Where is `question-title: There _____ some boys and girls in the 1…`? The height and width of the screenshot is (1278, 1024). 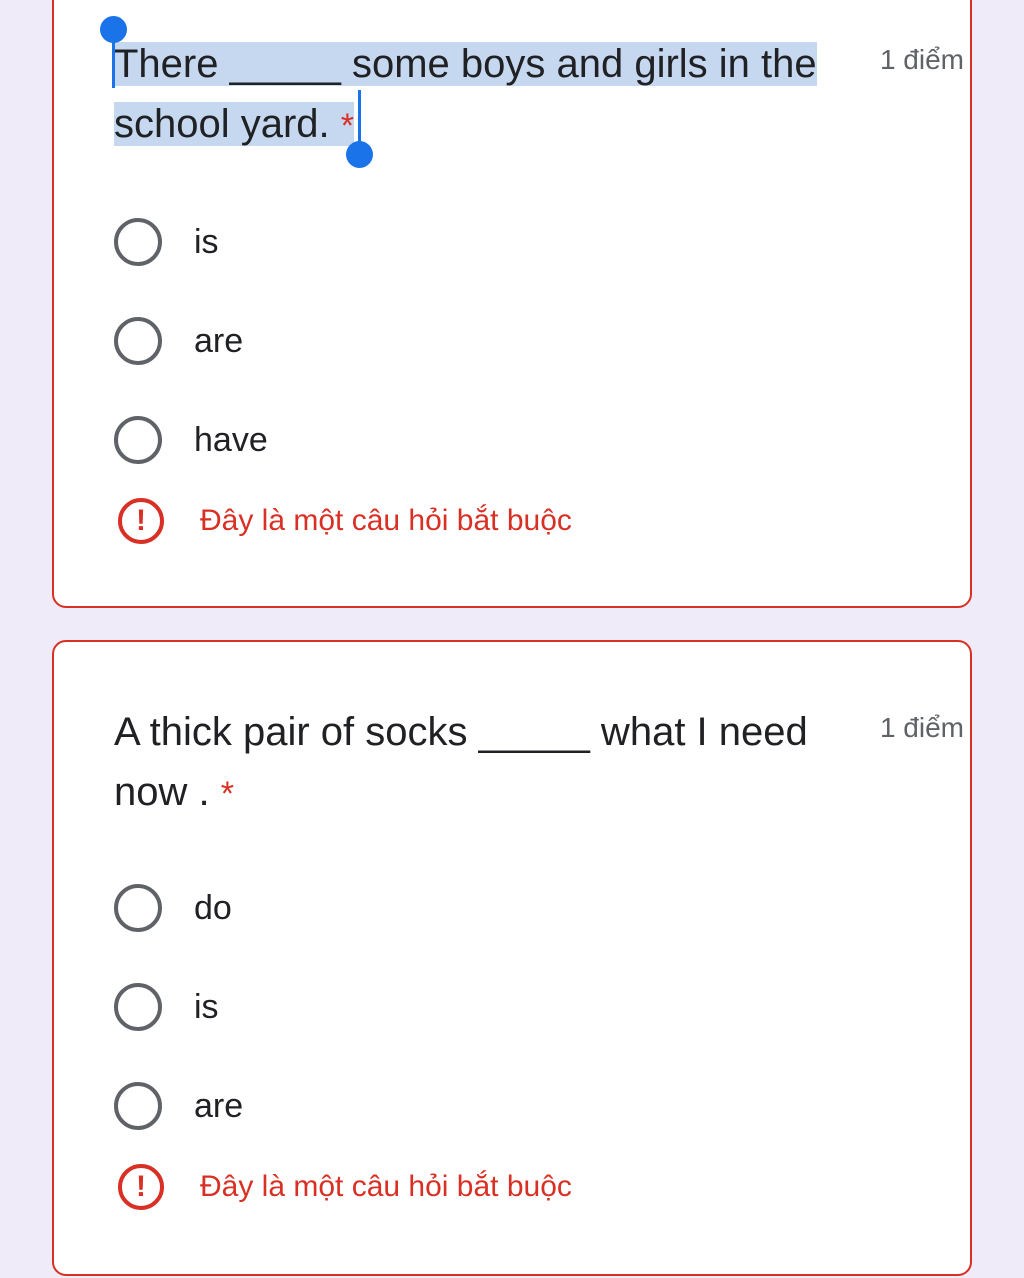 question-title: There _____ some boys and girls in the 1… is located at coordinates (539, 94).